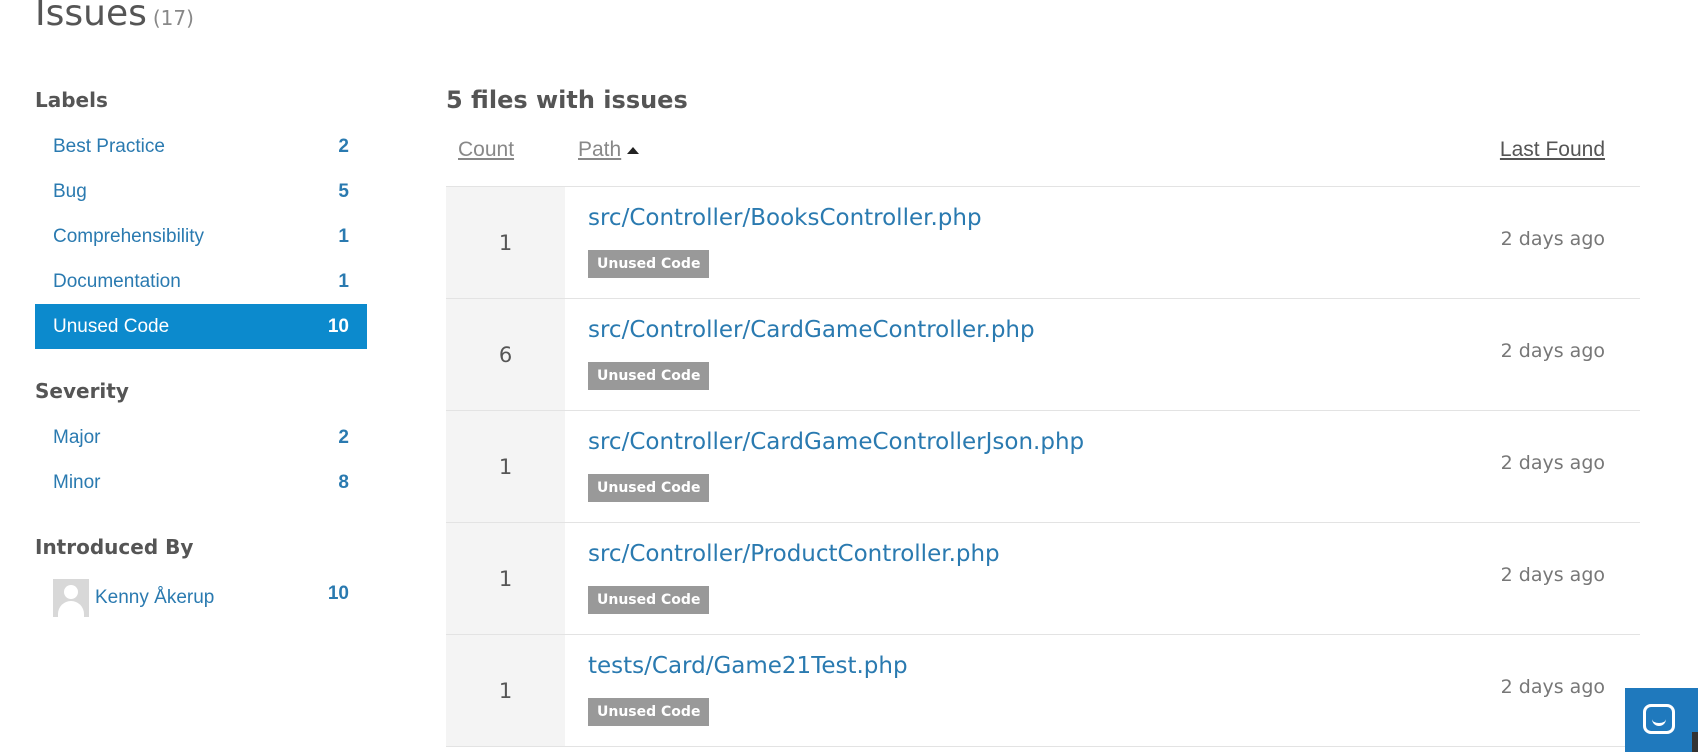 Image resolution: width=1698 pixels, height=752 pixels. What do you see at coordinates (486, 150) in the screenshot?
I see `column-header-count: Count` at bounding box center [486, 150].